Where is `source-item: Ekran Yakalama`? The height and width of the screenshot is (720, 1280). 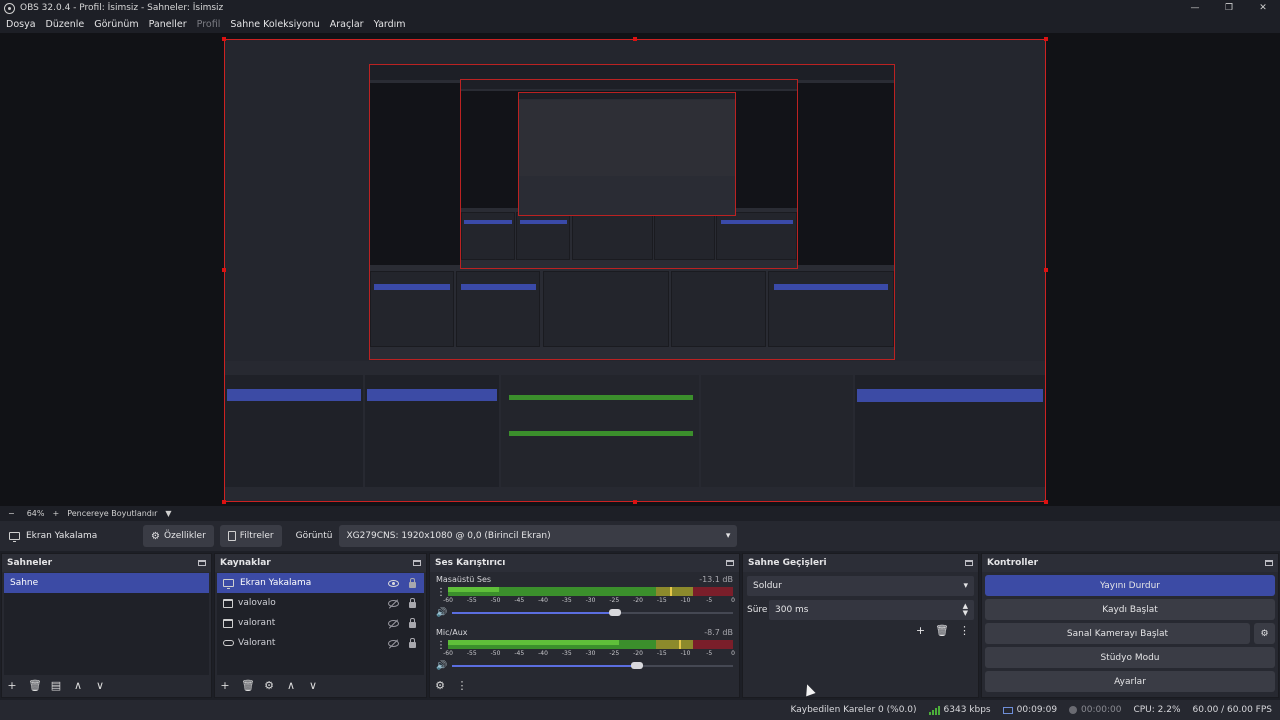
source-item: Ekran Yakalama is located at coordinates (320, 583).